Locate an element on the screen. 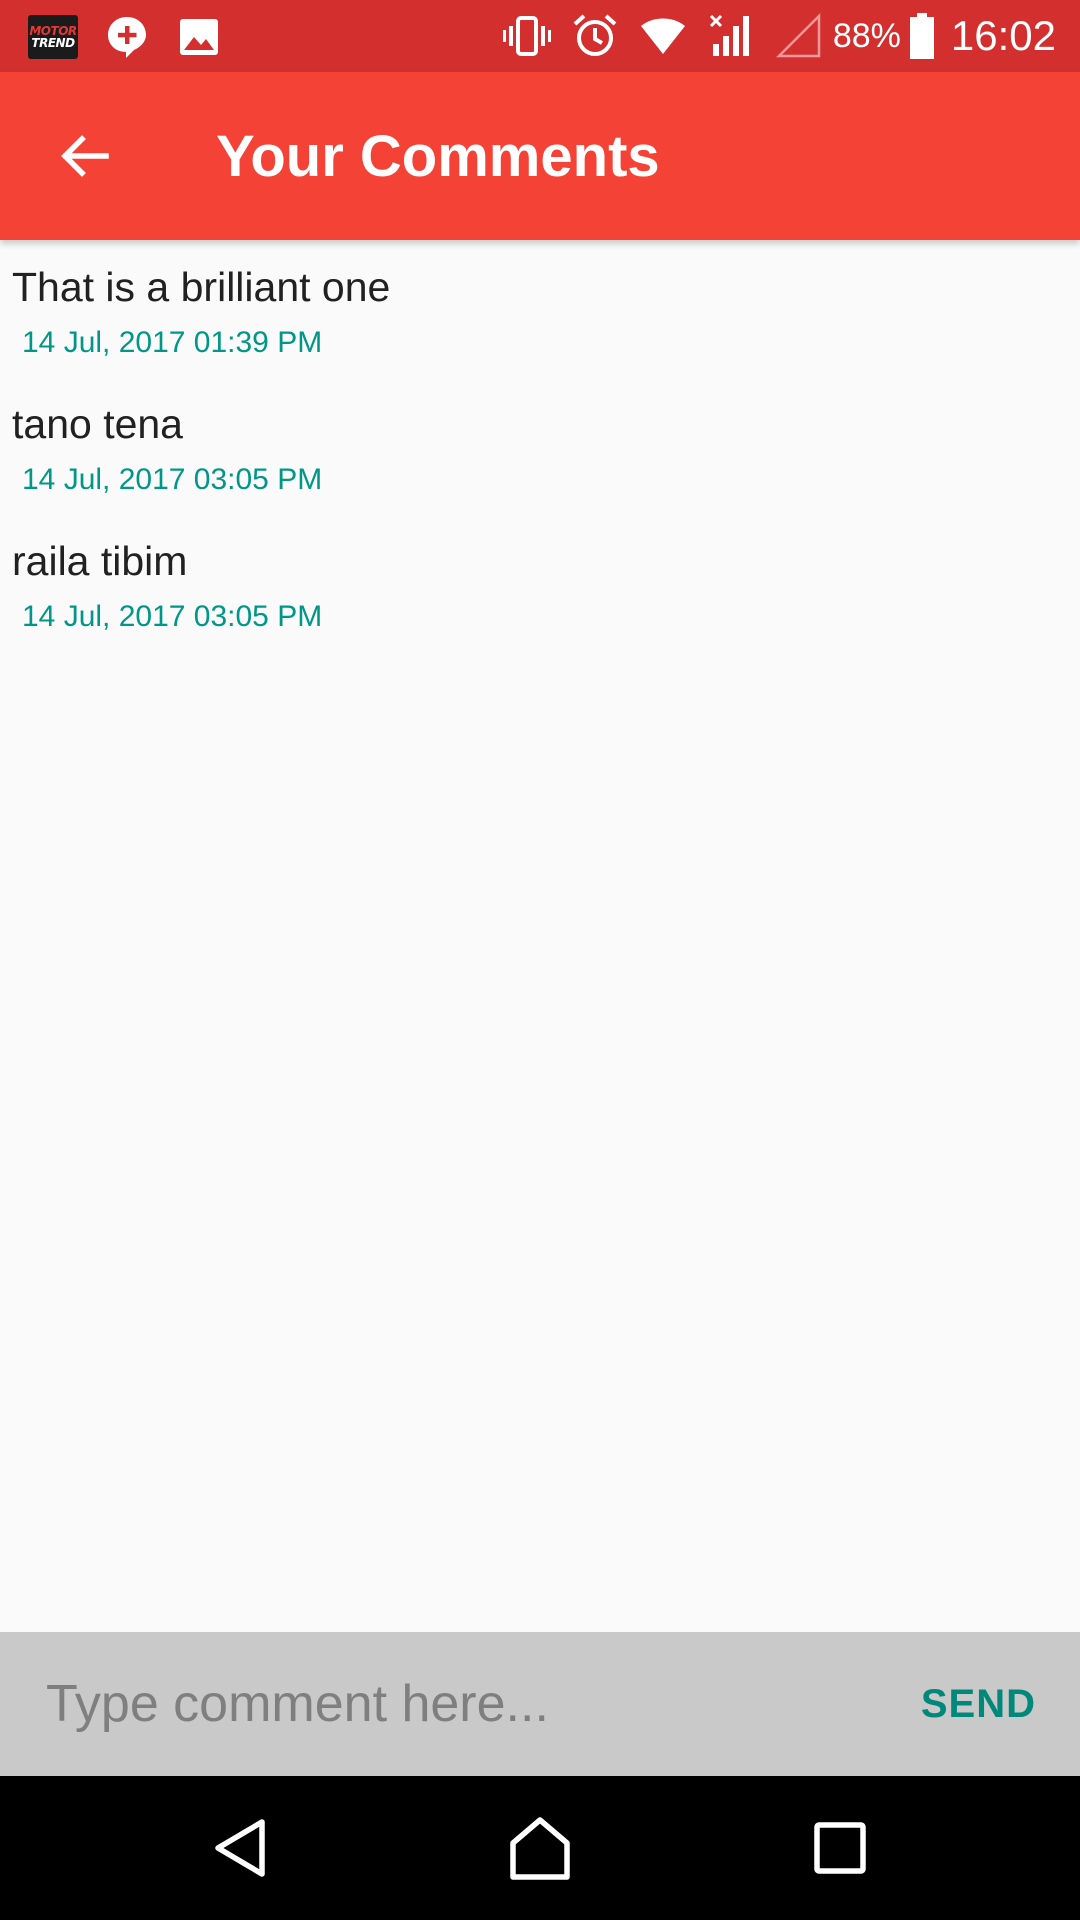 This screenshot has height=1920, width=1080. home-icon is located at coordinates (540, 1848).